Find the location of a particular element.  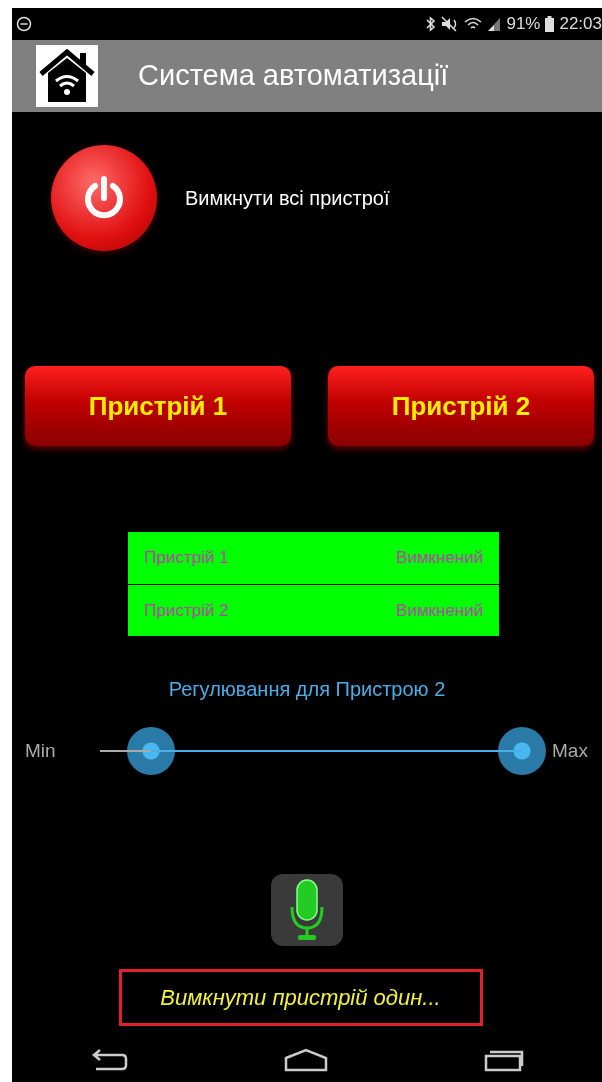

device-button: Пристрій 2 is located at coordinates (461, 406).